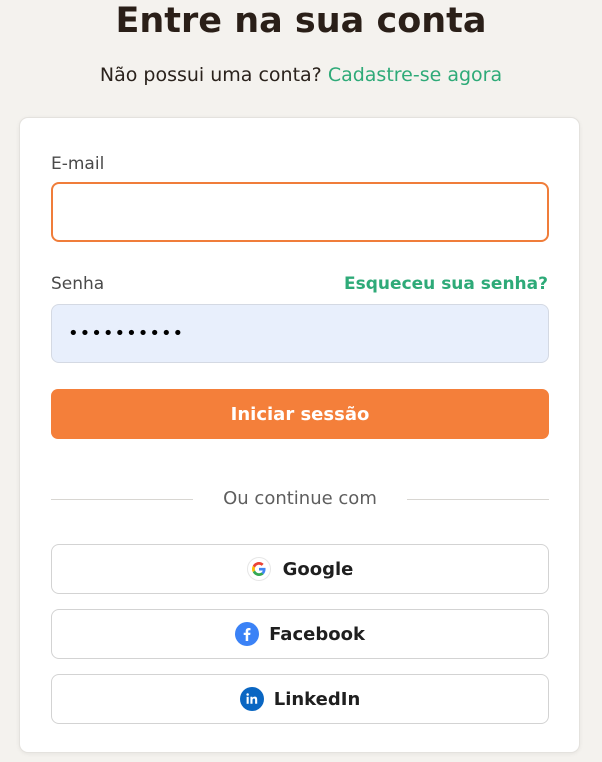  I want to click on signup-prompt-text: Não possui uma conta?, so click(210, 75).